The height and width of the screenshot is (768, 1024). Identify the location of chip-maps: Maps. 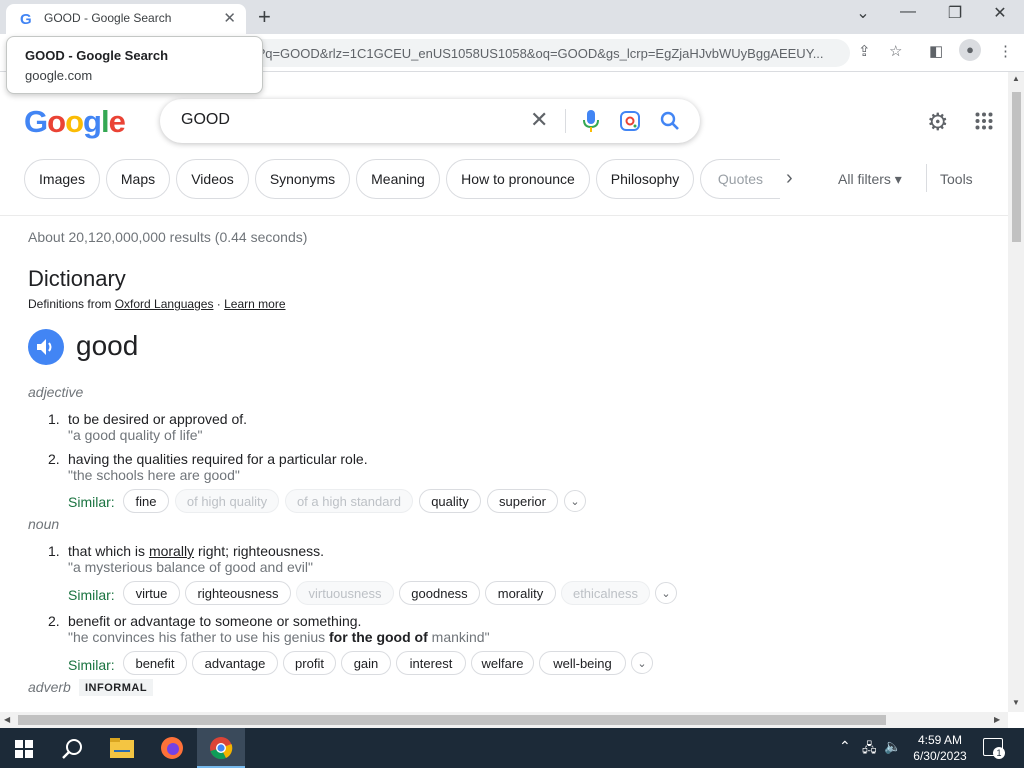
(138, 179).